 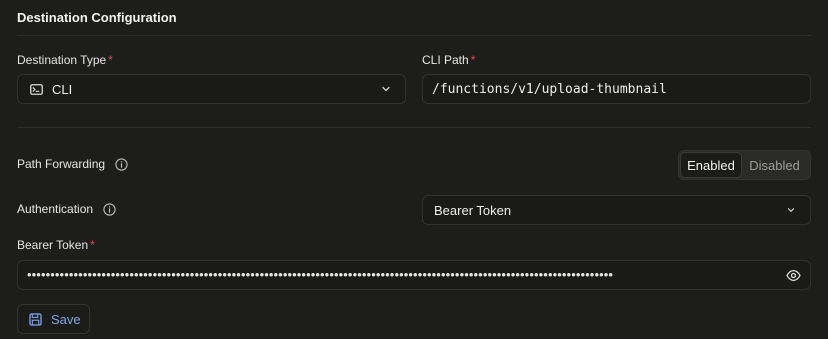 I want to click on bearer-token-label: Bearer Token *, so click(x=56, y=245).